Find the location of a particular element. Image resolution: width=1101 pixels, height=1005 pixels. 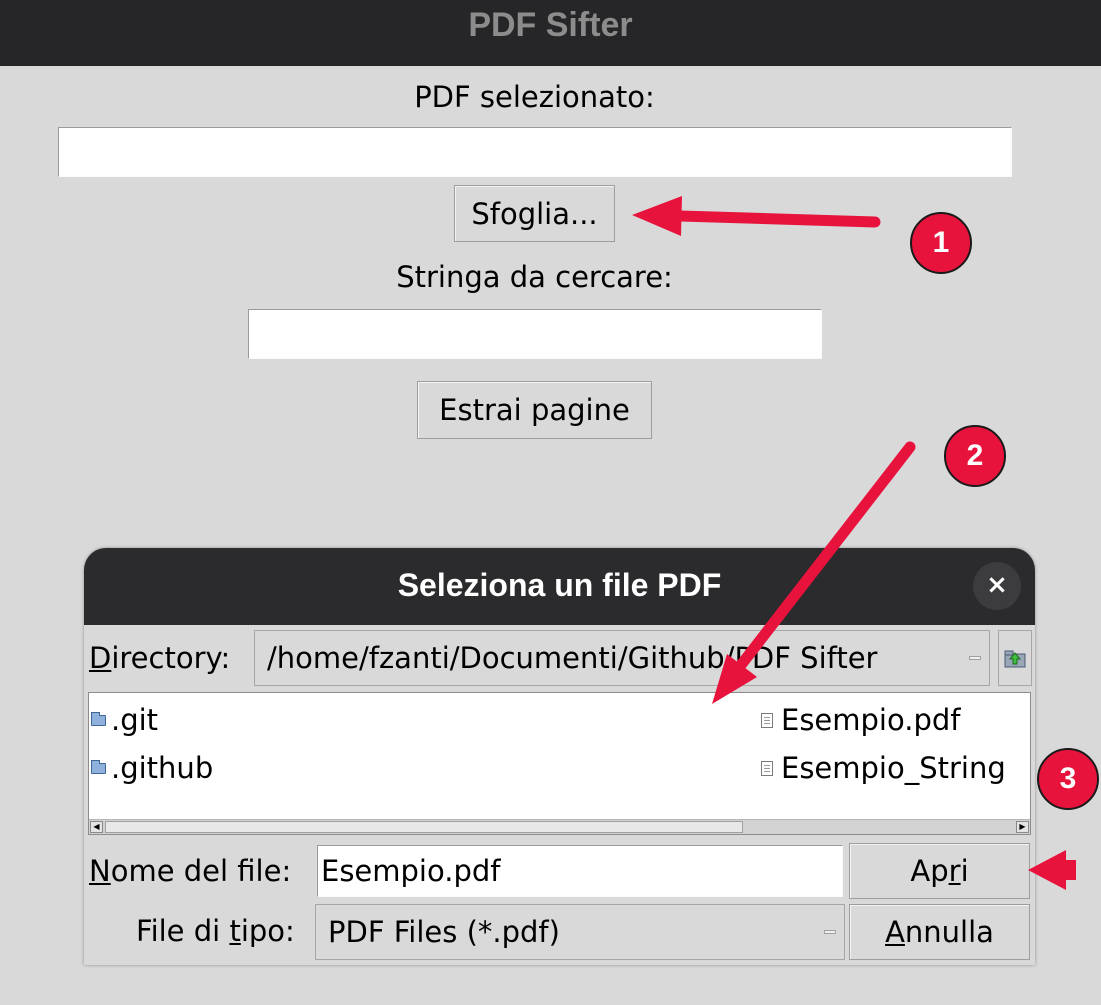

filetype-value: PDF Files (*.pdf) is located at coordinates (444, 932).